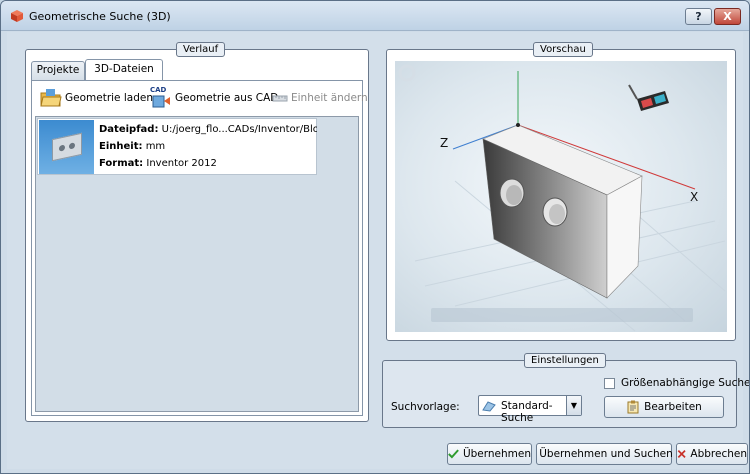 This screenshot has width=750, height=474. I want to click on file-unit-key: Einheit:, so click(121, 146).